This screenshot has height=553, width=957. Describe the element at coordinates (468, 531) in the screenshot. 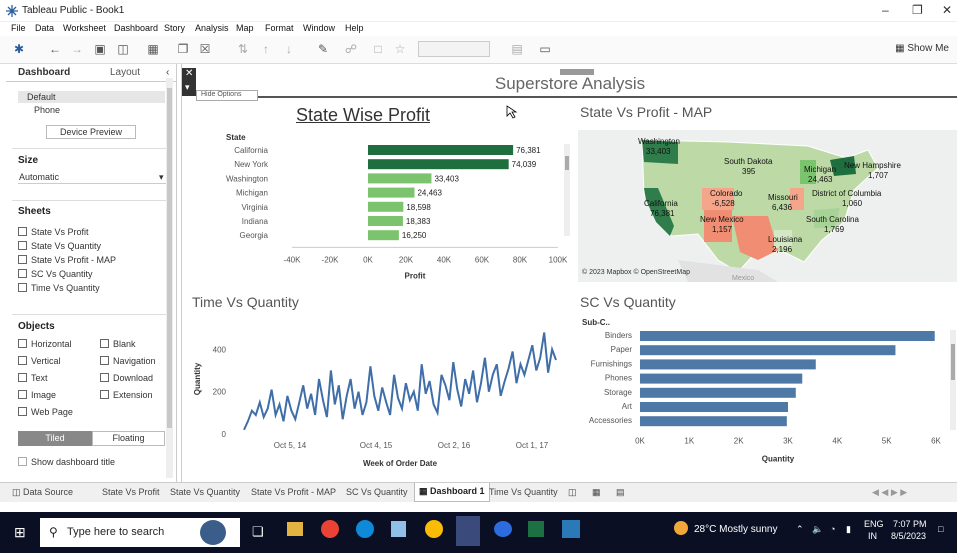

I see `tableau-taskbar-icon` at that location.